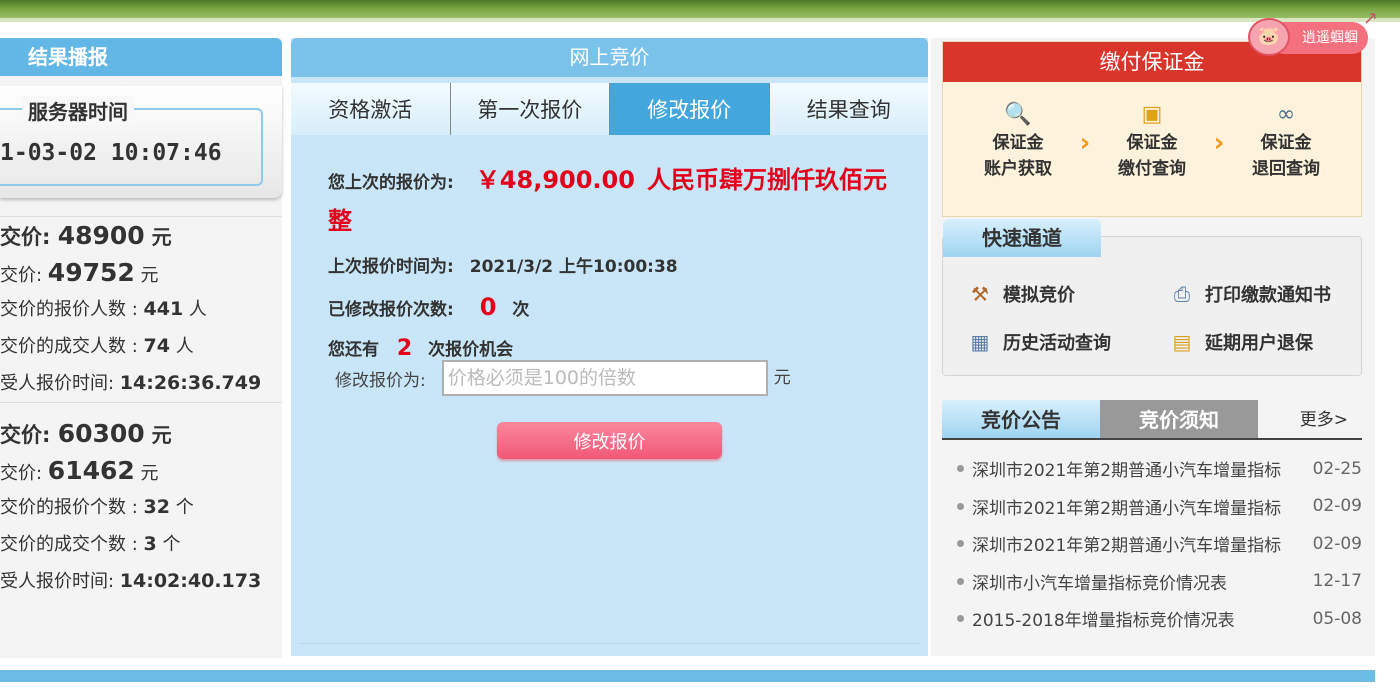  I want to click on announcement-tabs: 竞价公告 竞价须知 更多>, so click(1152, 420).